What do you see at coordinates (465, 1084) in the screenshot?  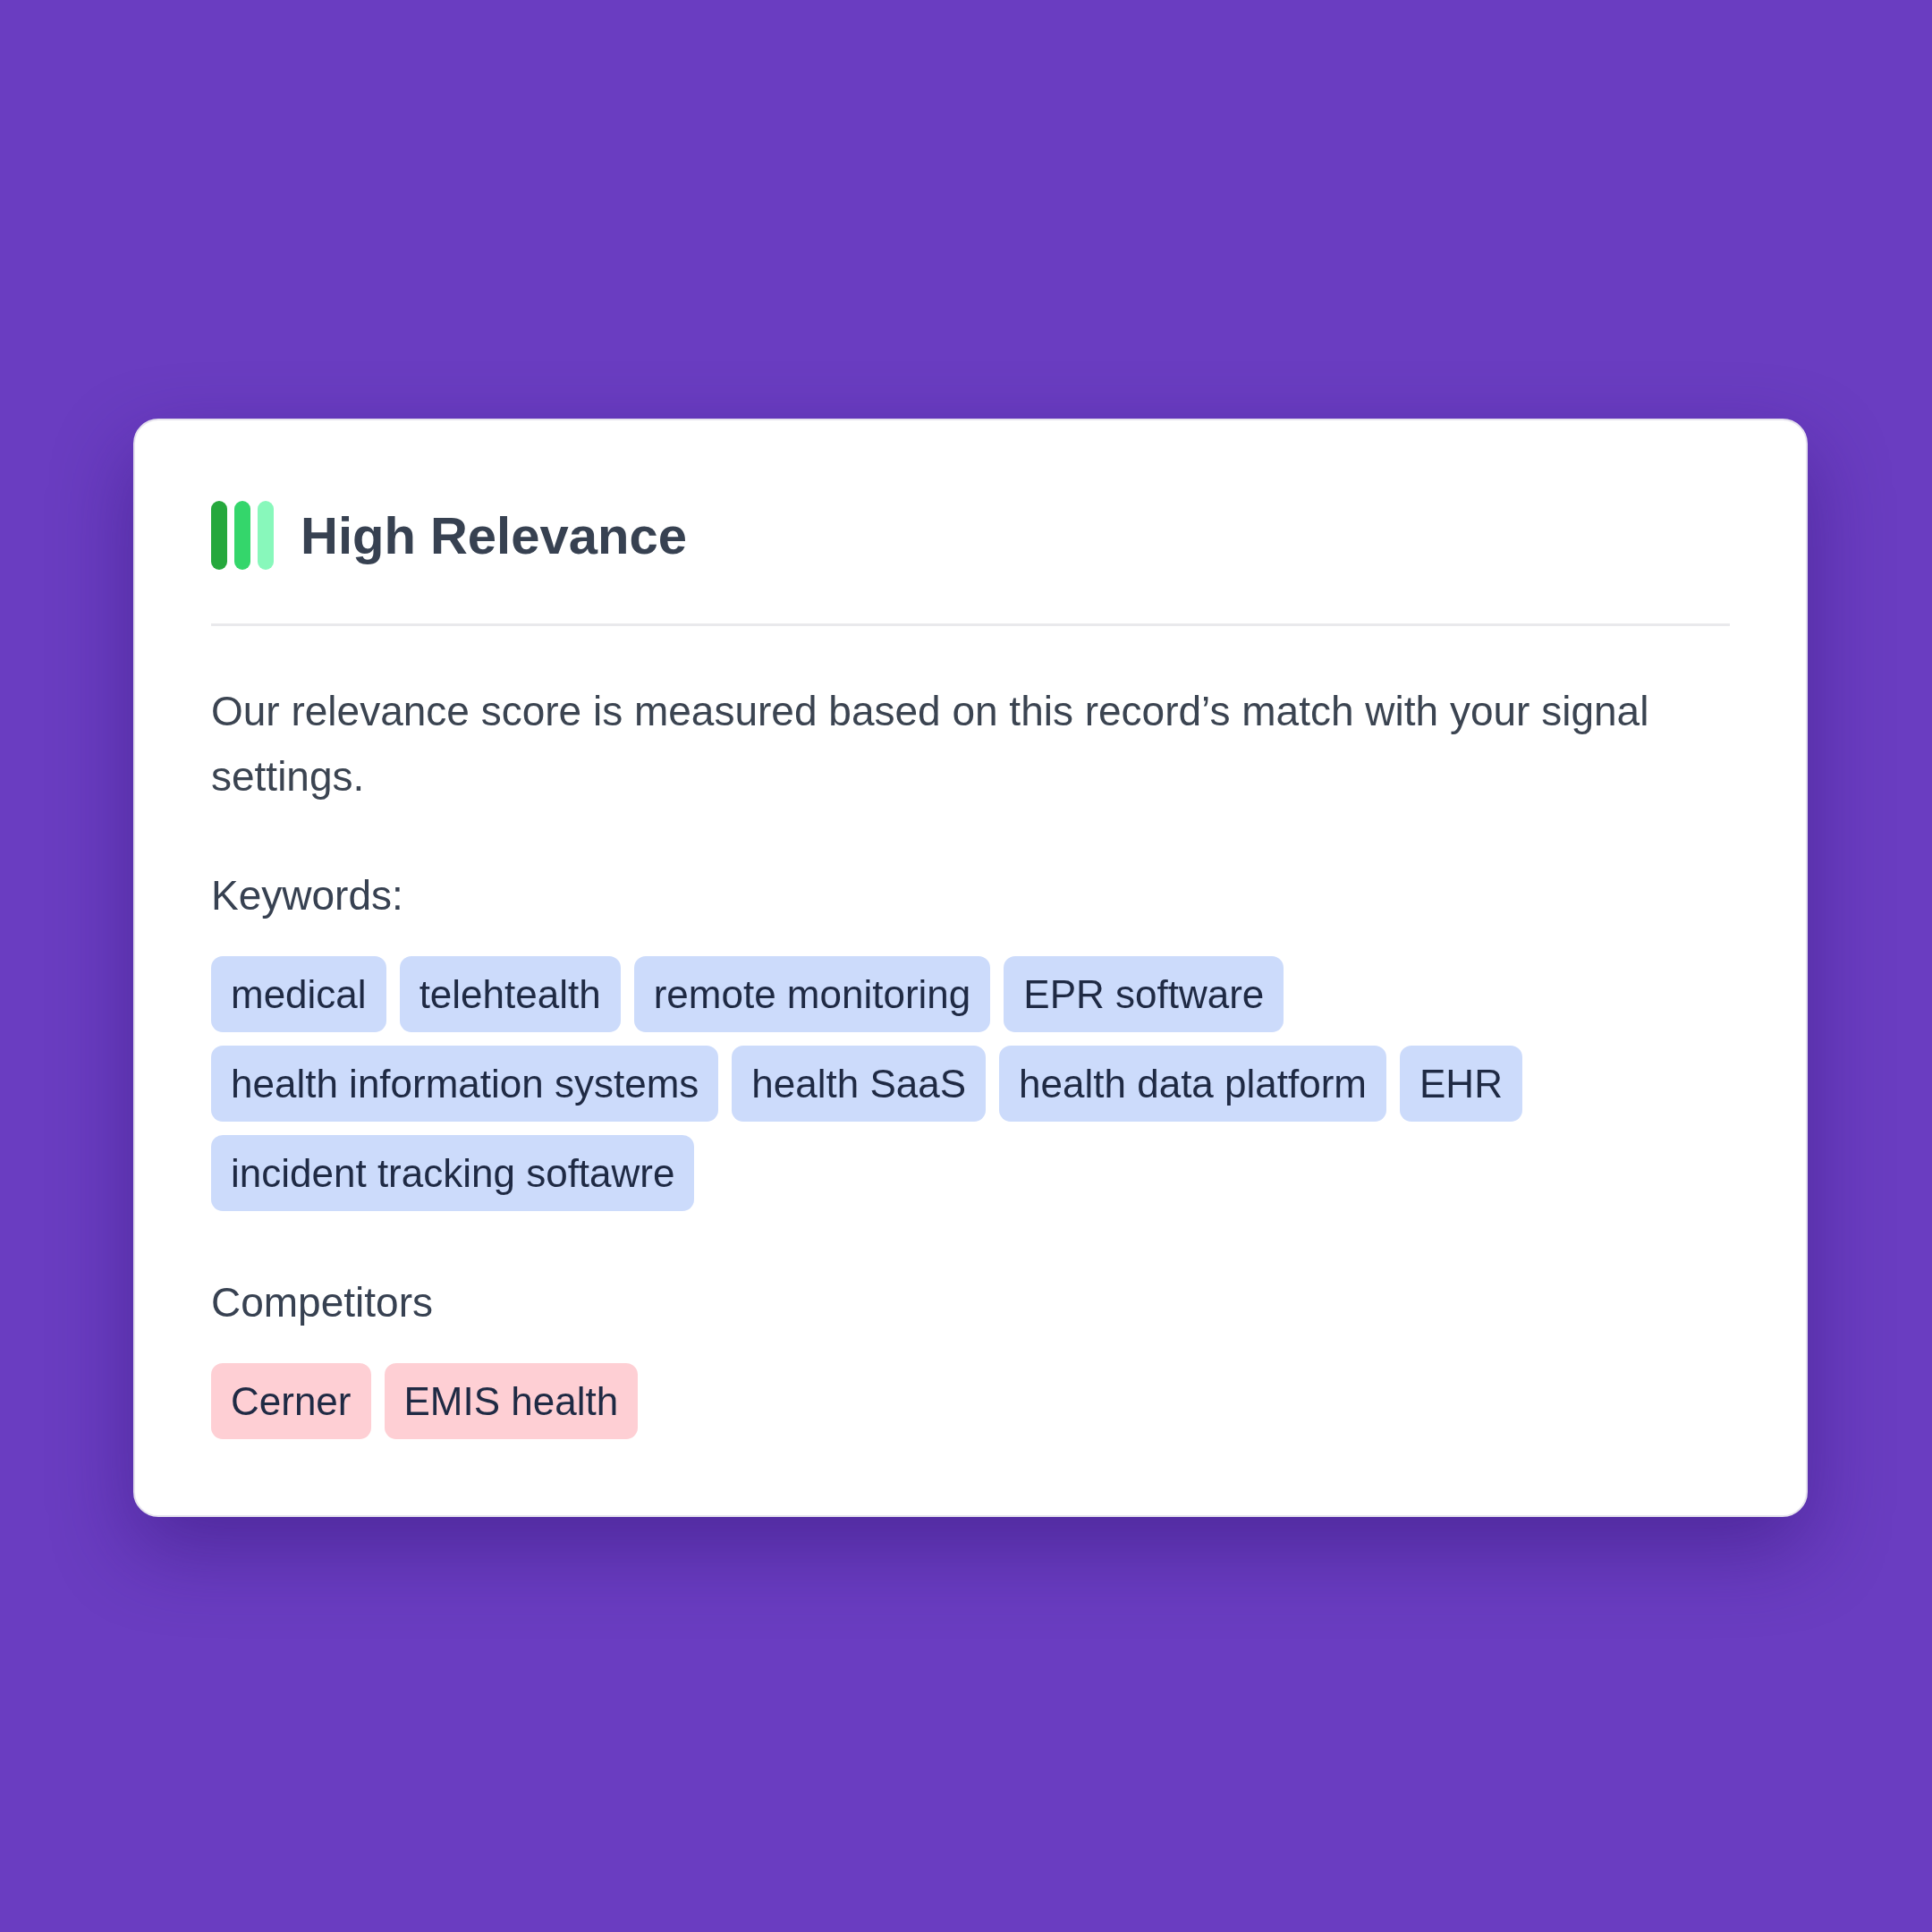 I see `keyword-tag: health information systems` at bounding box center [465, 1084].